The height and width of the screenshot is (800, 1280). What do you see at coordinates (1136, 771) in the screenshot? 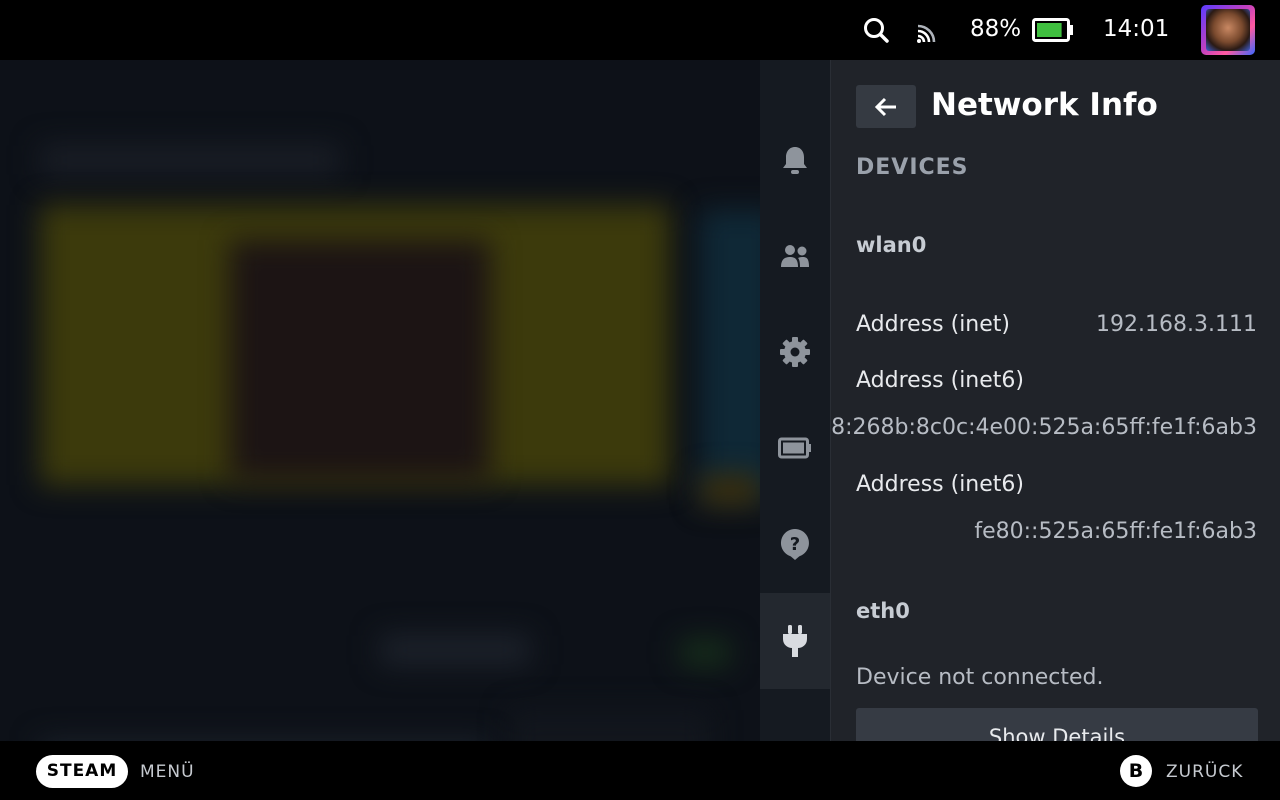
I see `b-button-icon: B` at bounding box center [1136, 771].